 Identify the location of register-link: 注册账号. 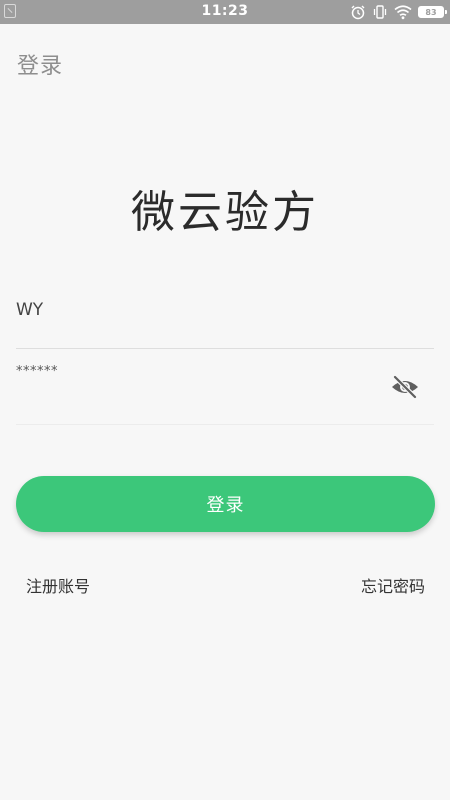
(58, 585).